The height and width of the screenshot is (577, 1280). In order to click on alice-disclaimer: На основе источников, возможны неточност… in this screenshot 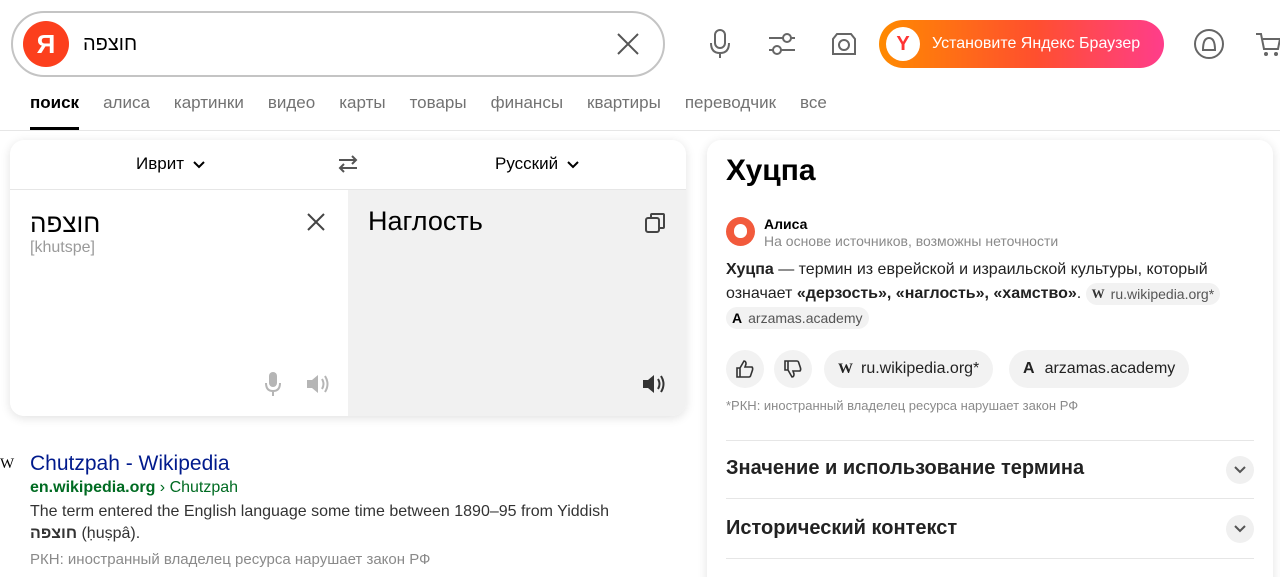, I will do `click(911, 241)`.